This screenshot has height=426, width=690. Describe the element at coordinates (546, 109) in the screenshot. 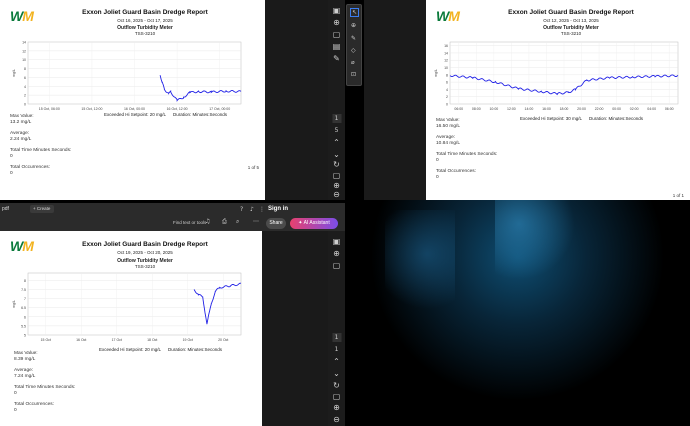

I see `x-tick-label: 16:00` at that location.